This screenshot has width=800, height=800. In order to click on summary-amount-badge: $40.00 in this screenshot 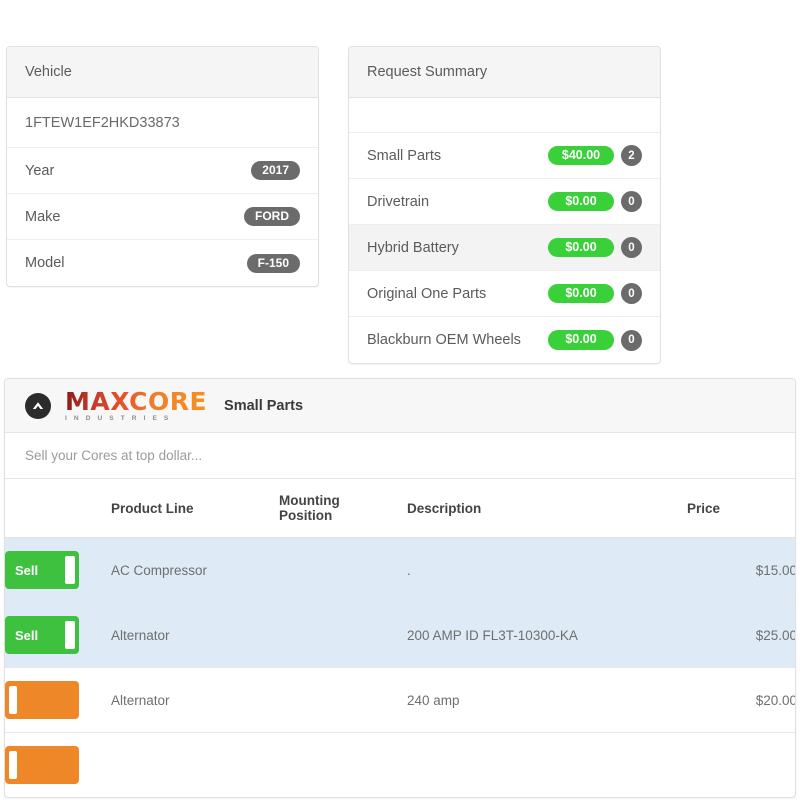, I will do `click(581, 155)`.